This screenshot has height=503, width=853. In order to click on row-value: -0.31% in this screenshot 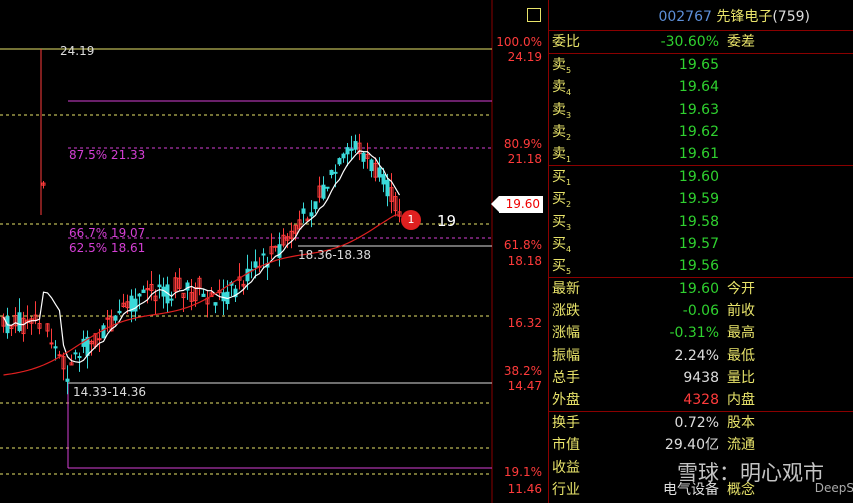, I will do `click(694, 333)`.